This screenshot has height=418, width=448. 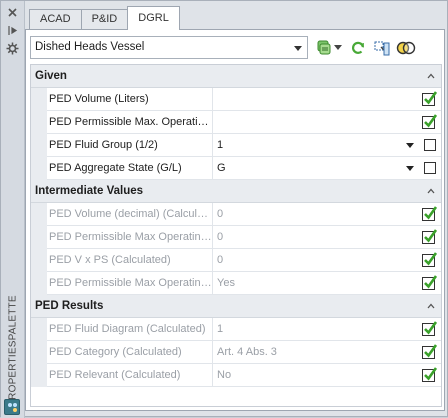 I want to click on toolbar: Dished Heads Vessel, so click(x=236, y=48).